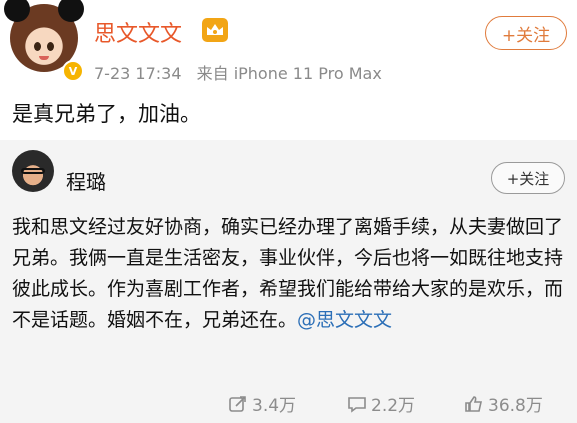 The image size is (577, 423). I want to click on crown-icon, so click(215, 30).